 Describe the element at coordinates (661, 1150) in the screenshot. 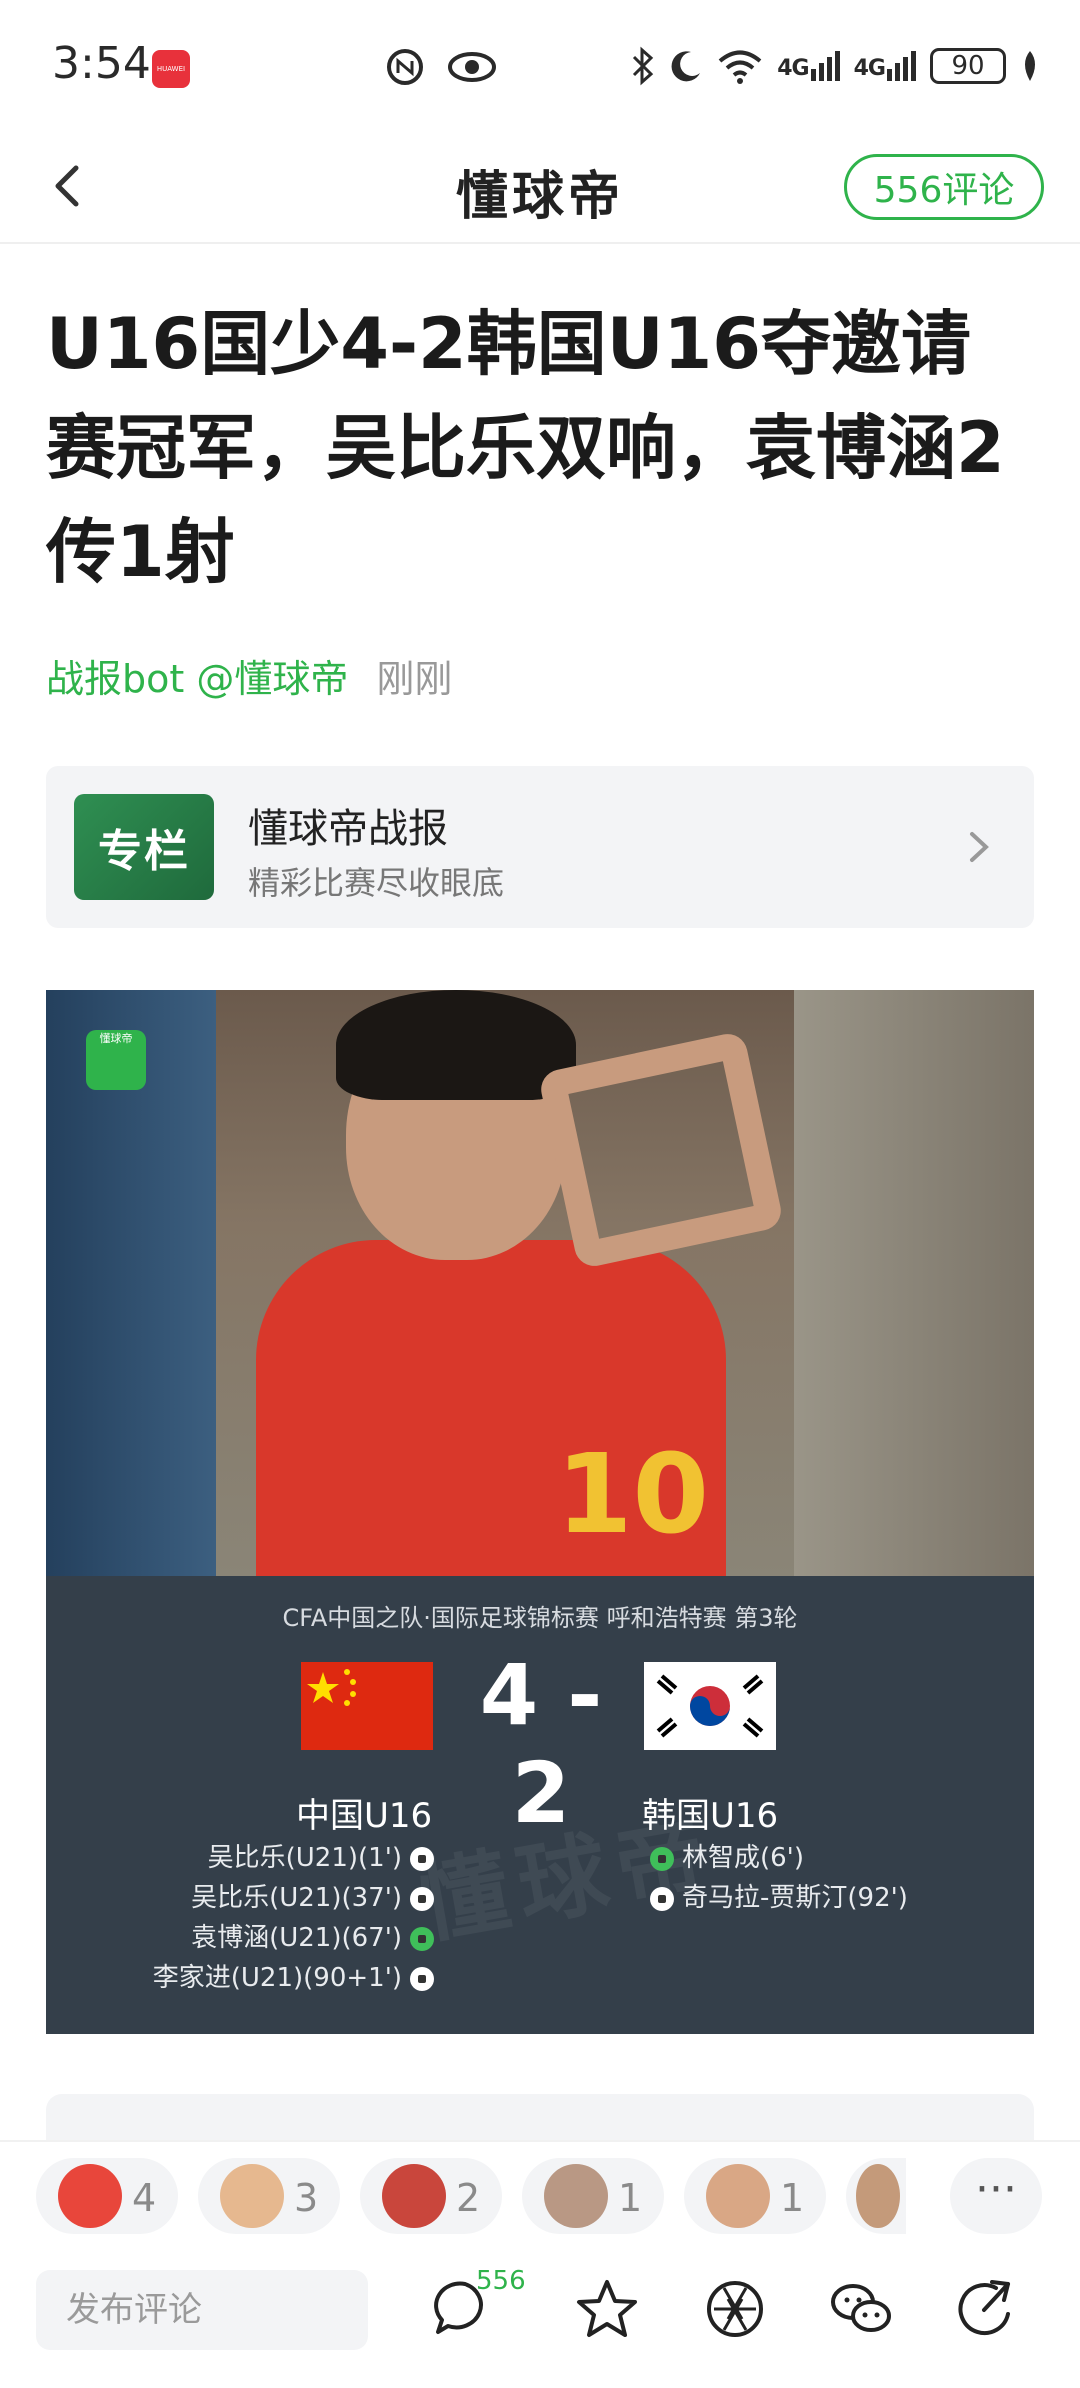

I see `player-hand-gesture` at that location.